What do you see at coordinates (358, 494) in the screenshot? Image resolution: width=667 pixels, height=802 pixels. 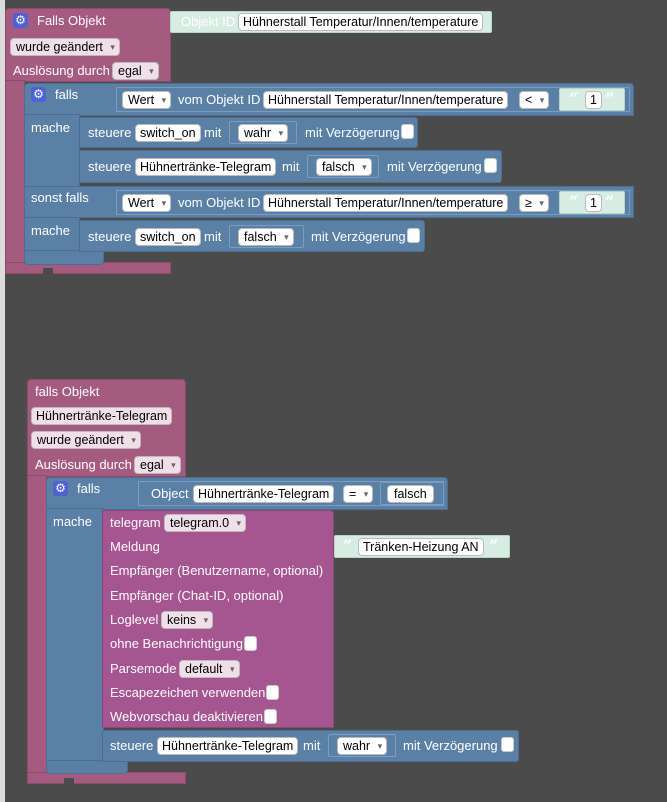 I see `operator-dropdown: =` at bounding box center [358, 494].